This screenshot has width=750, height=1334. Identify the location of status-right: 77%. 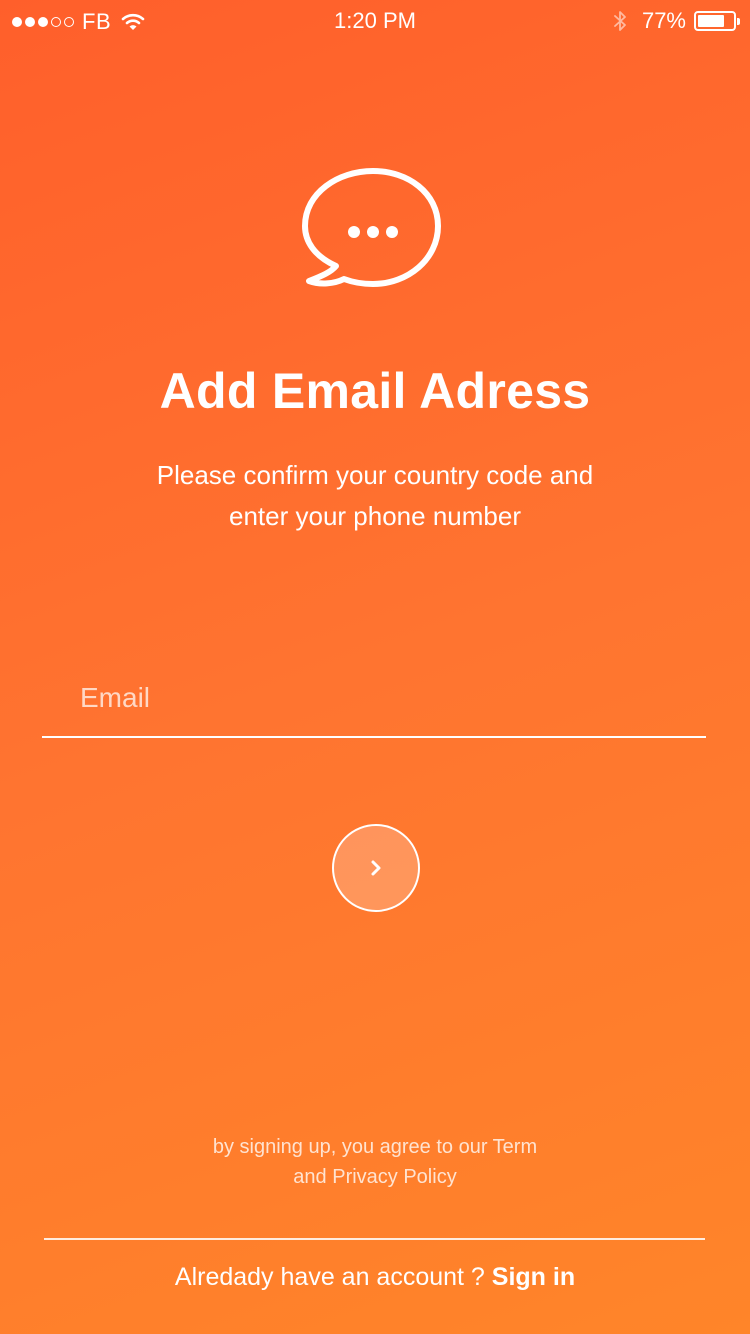
(676, 21).